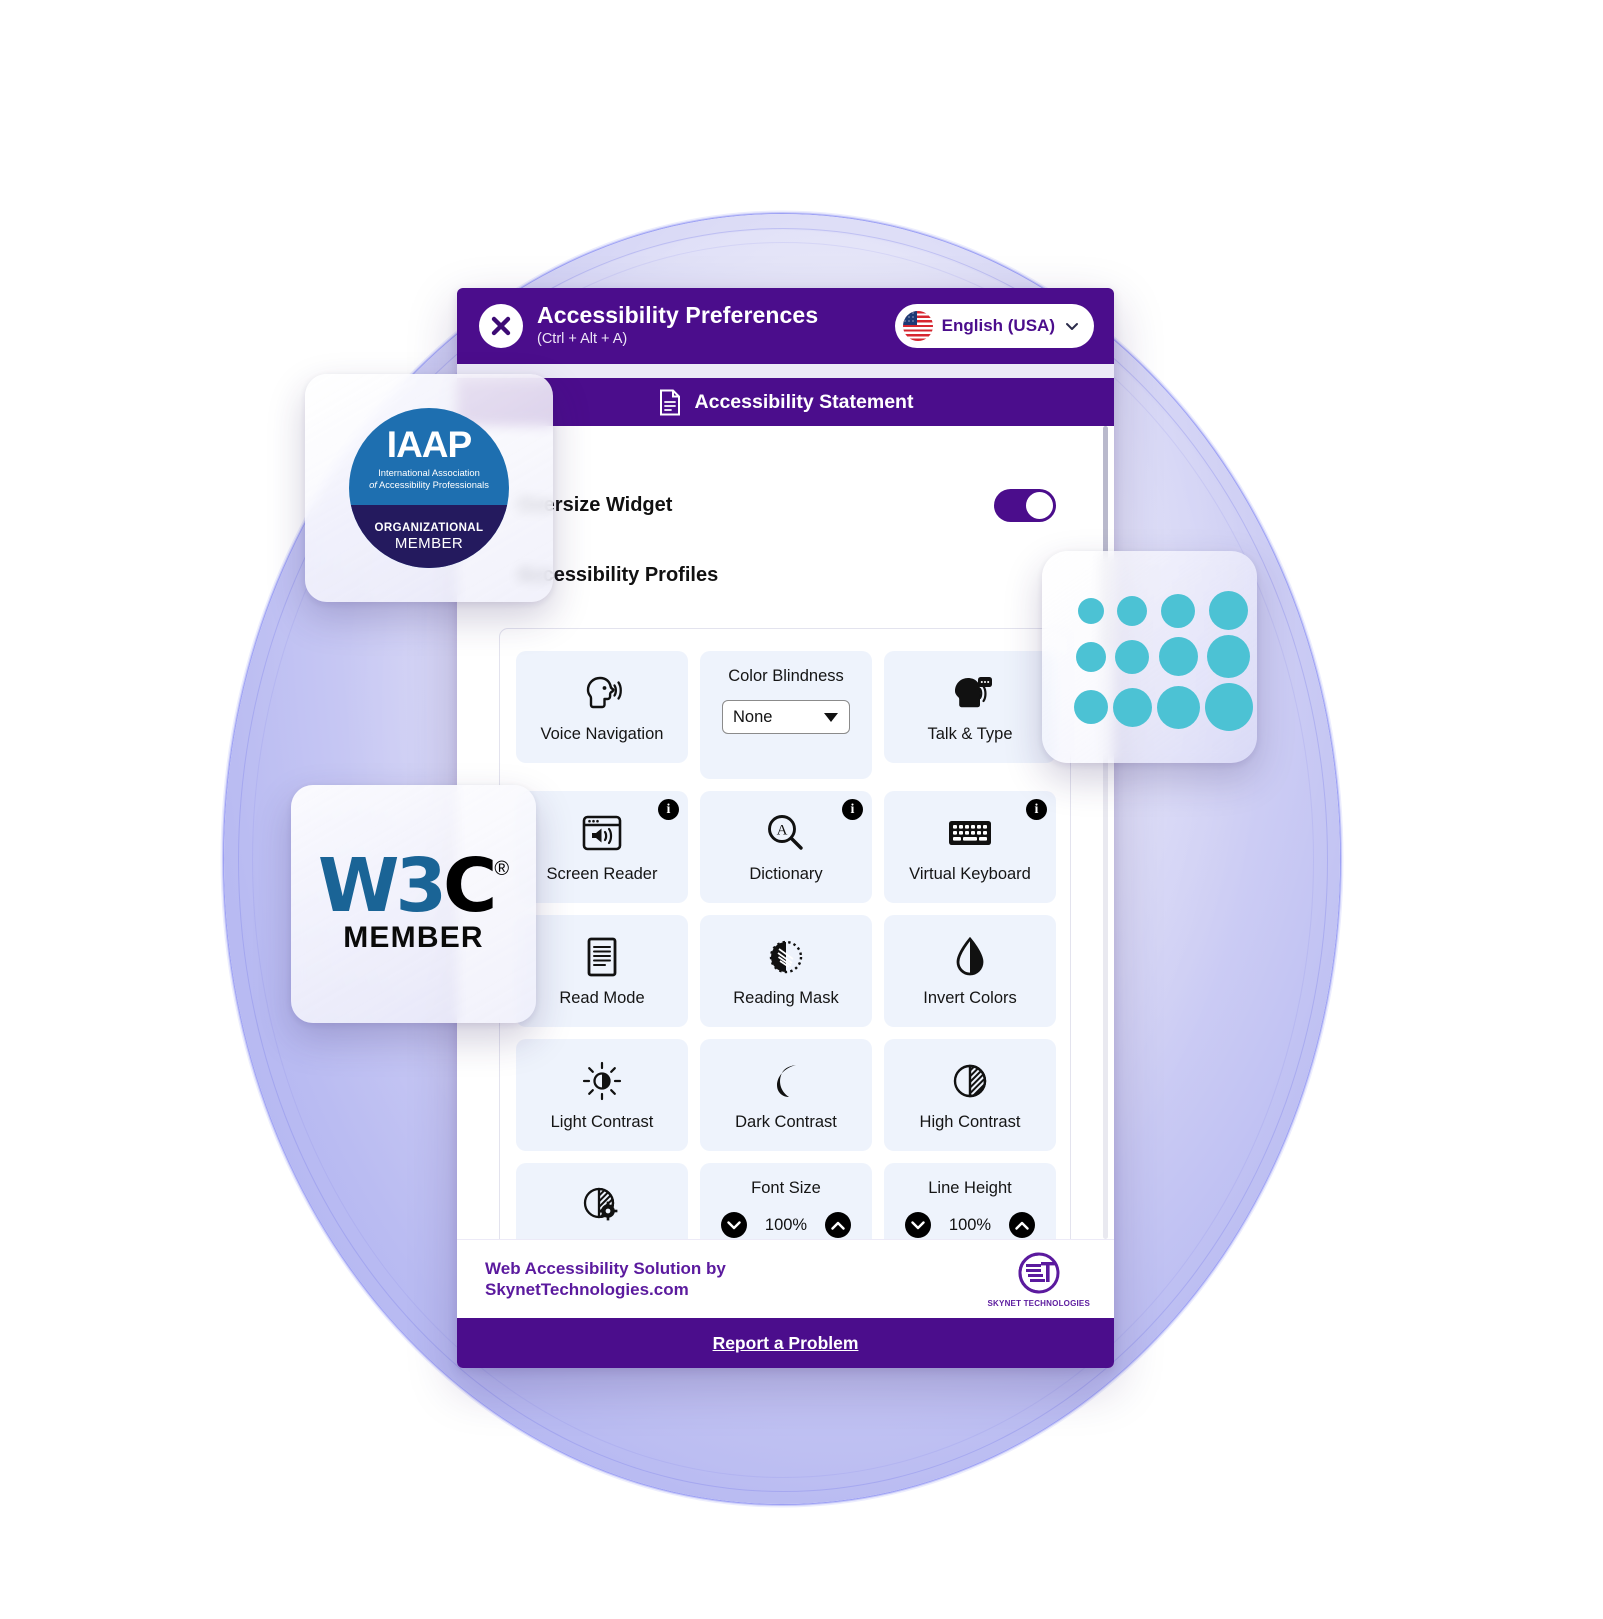 This screenshot has width=1603, height=1619. I want to click on skynet-technologies-logo: SKYNET TECHNOLOGIES, so click(1039, 1279).